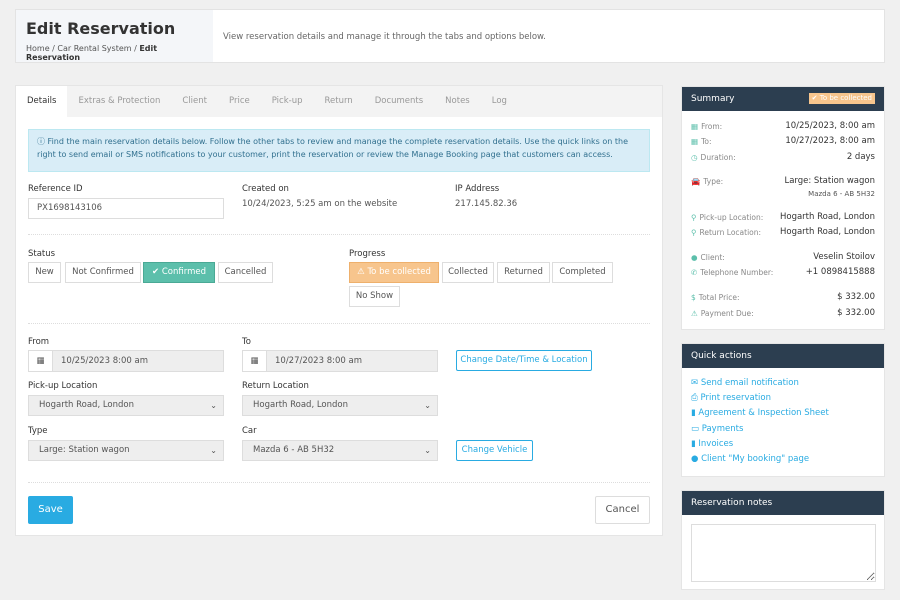  What do you see at coordinates (42, 101) in the screenshot?
I see `tab-details: Details` at bounding box center [42, 101].